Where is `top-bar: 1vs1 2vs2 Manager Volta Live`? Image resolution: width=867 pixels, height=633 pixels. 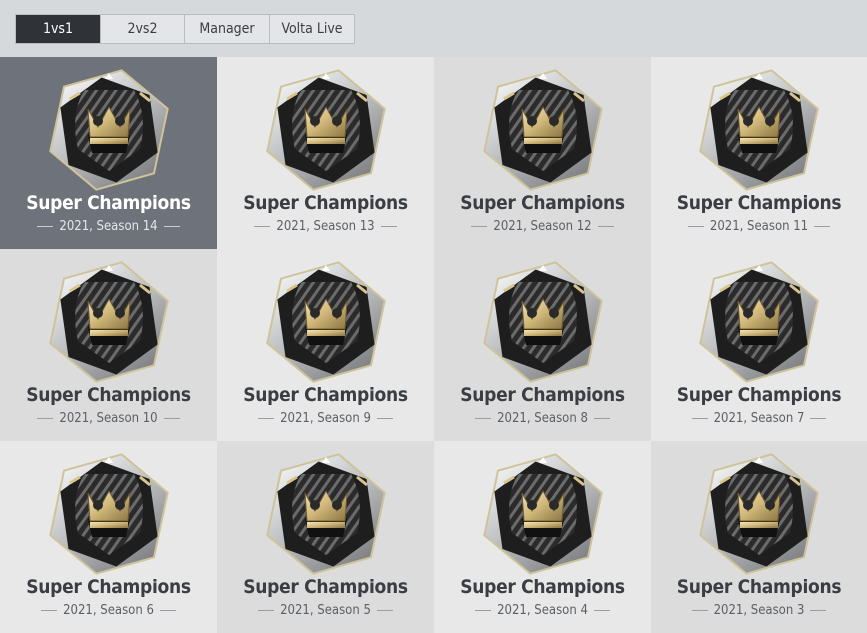
top-bar: 1vs1 2vs2 Manager Volta Live is located at coordinates (433, 29).